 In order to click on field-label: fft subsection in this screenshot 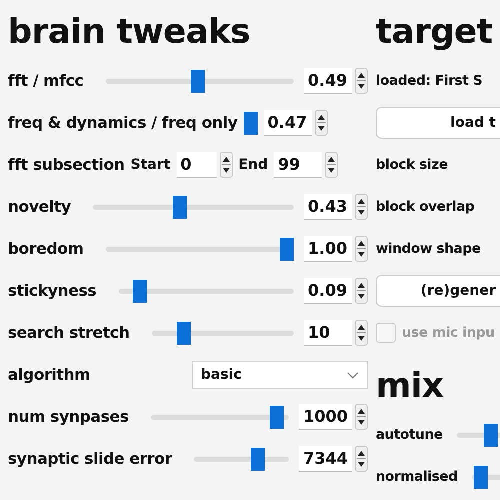, I will do `click(66, 165)`.